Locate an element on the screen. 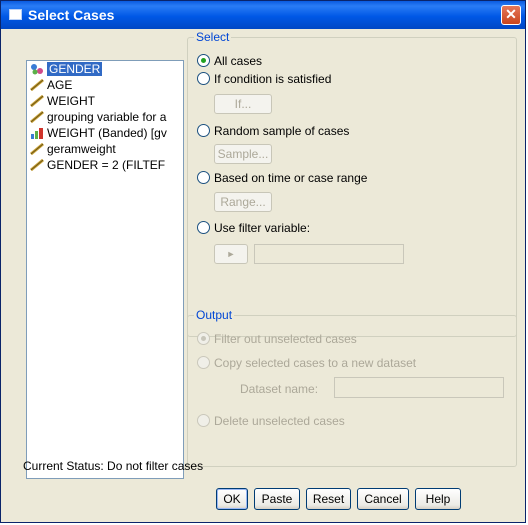  random-sample-label: Random sample of cases is located at coordinates (282, 131).